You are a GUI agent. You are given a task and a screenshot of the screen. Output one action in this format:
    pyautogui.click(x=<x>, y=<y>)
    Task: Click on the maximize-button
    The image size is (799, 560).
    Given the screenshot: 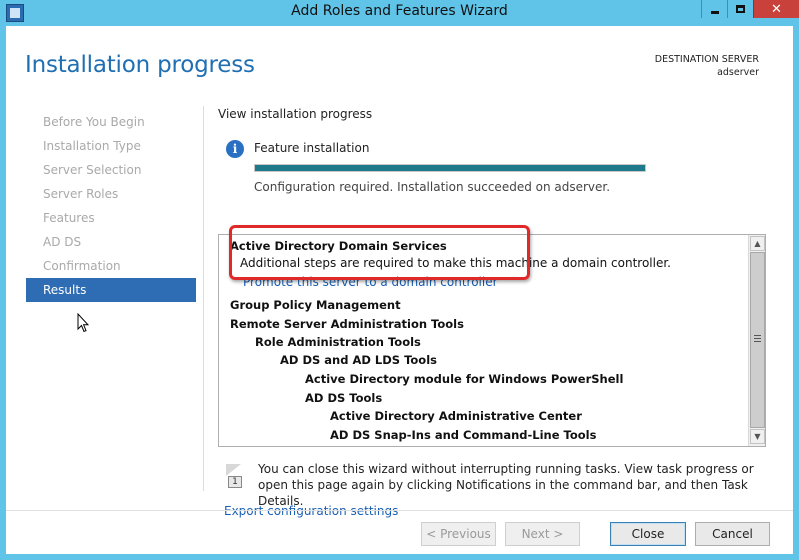 What is the action you would take?
    pyautogui.click(x=740, y=9)
    